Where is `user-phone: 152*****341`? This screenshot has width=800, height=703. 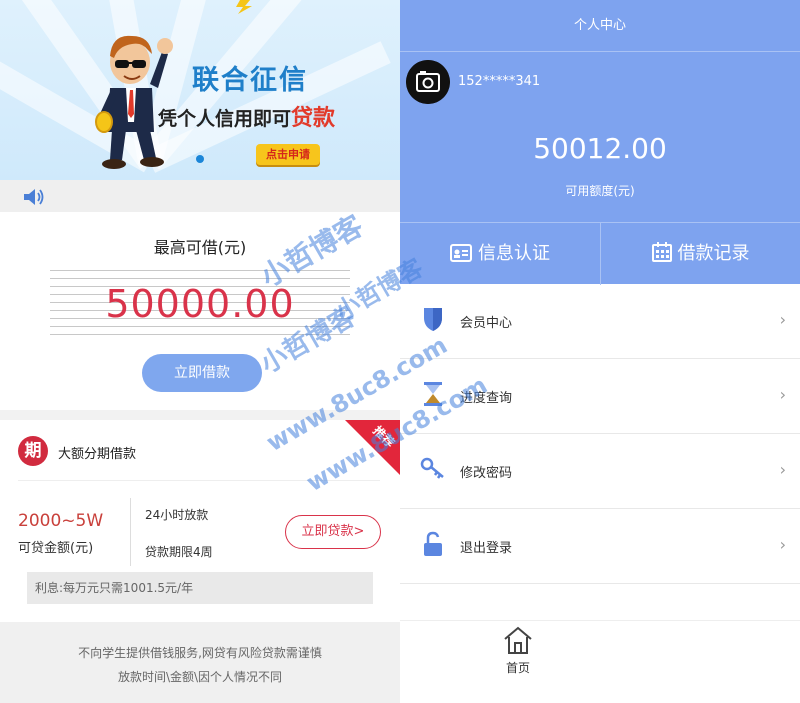 user-phone: 152*****341 is located at coordinates (499, 81).